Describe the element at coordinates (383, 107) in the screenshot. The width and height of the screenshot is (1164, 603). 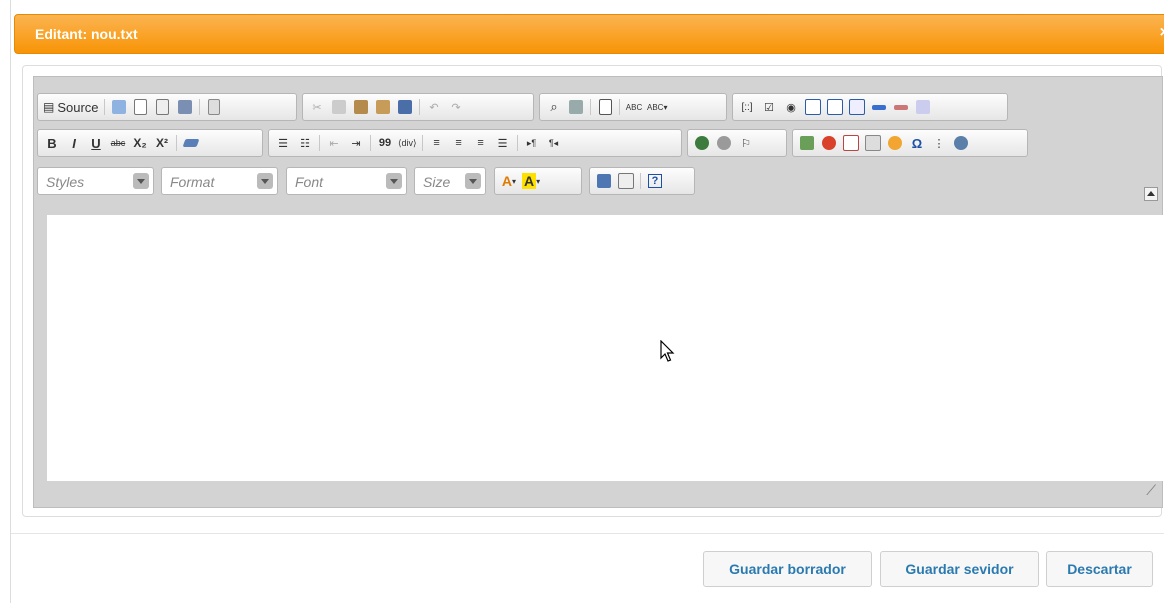
I see `paste-text-button` at that location.